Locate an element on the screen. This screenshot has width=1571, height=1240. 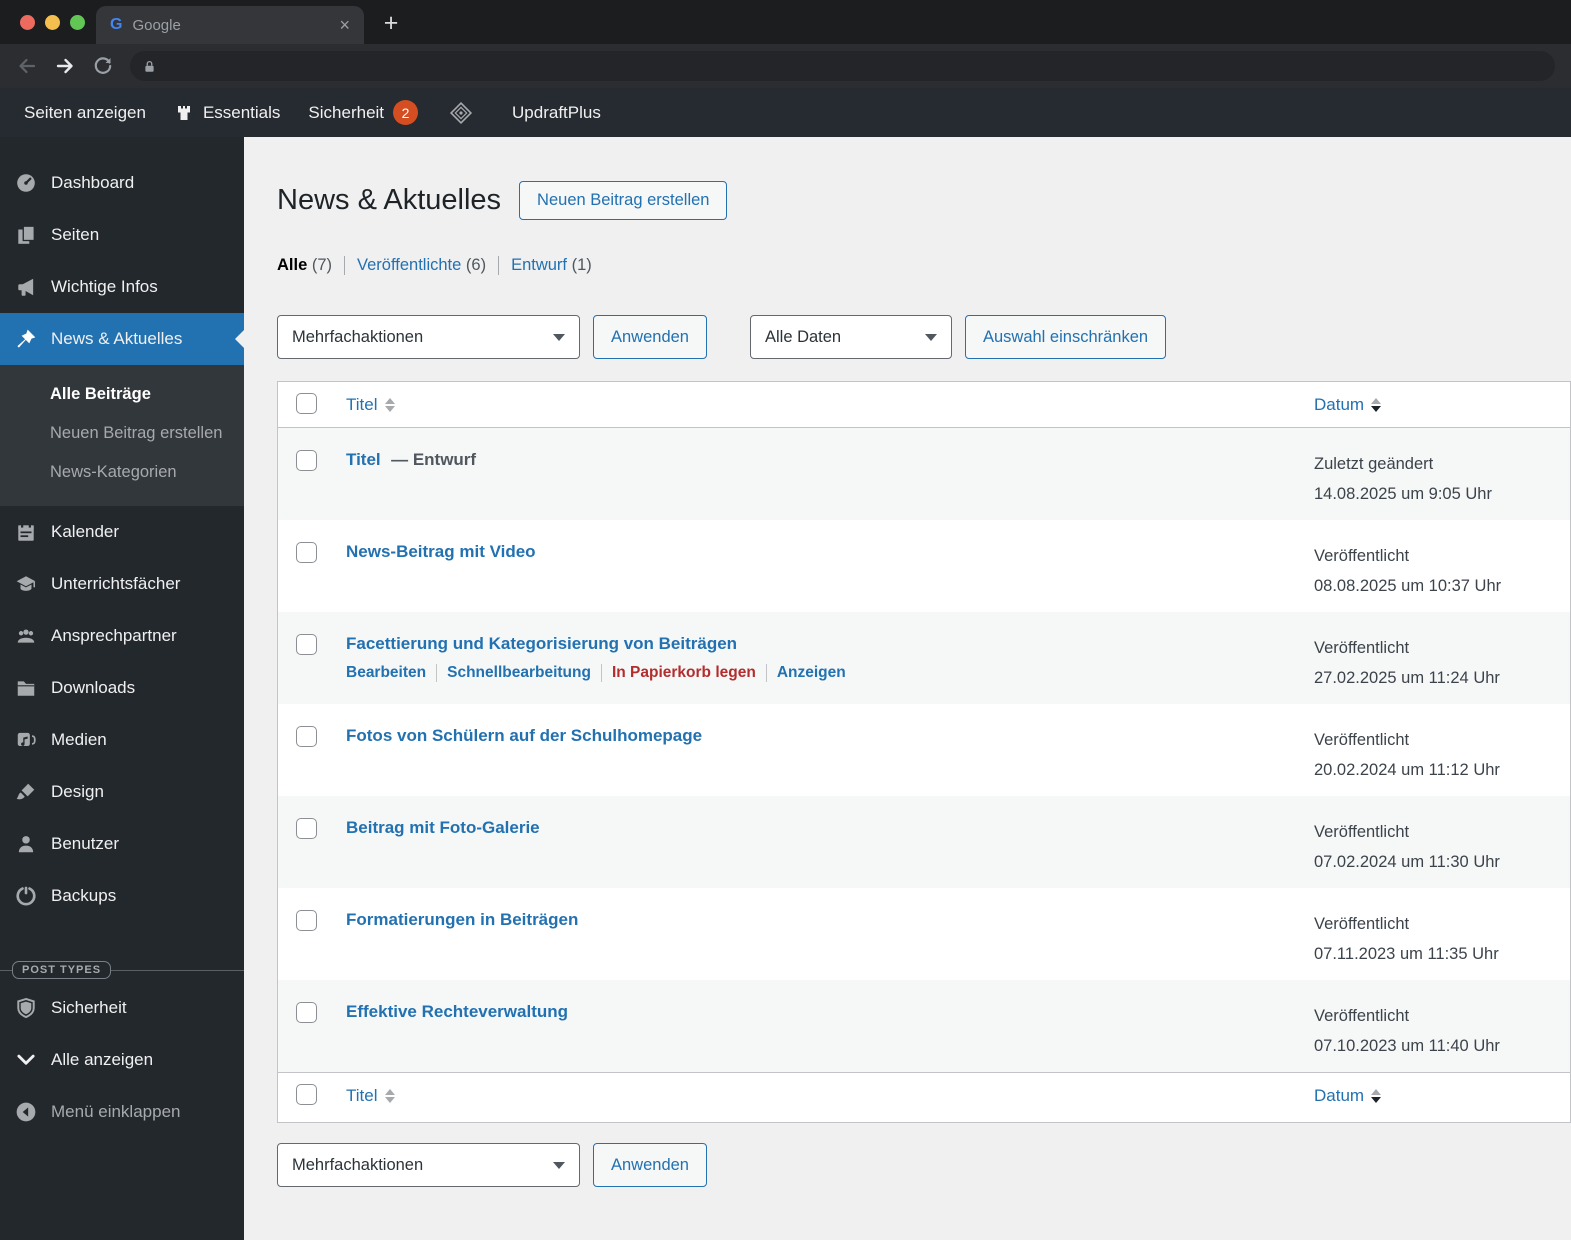
sidebar-item-benutzer: Benutzer is located at coordinates (122, 844).